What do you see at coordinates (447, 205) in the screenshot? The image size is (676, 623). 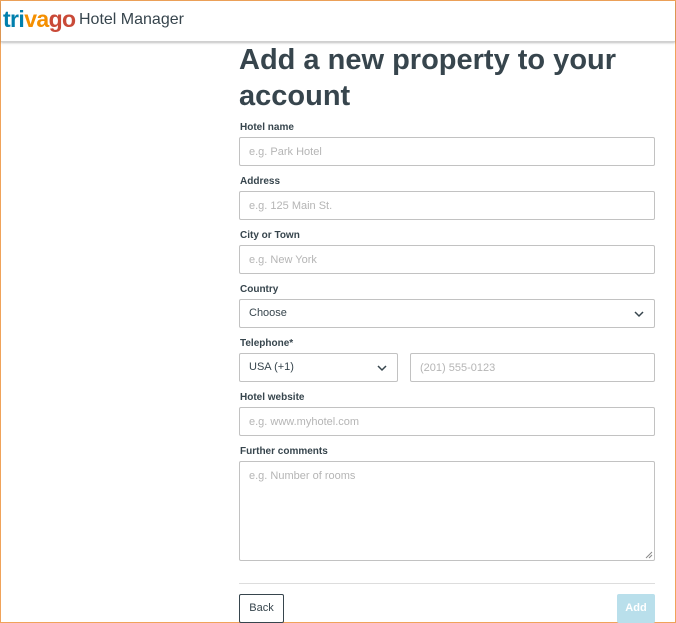 I see `address-input: e.g. 125 Main St.` at bounding box center [447, 205].